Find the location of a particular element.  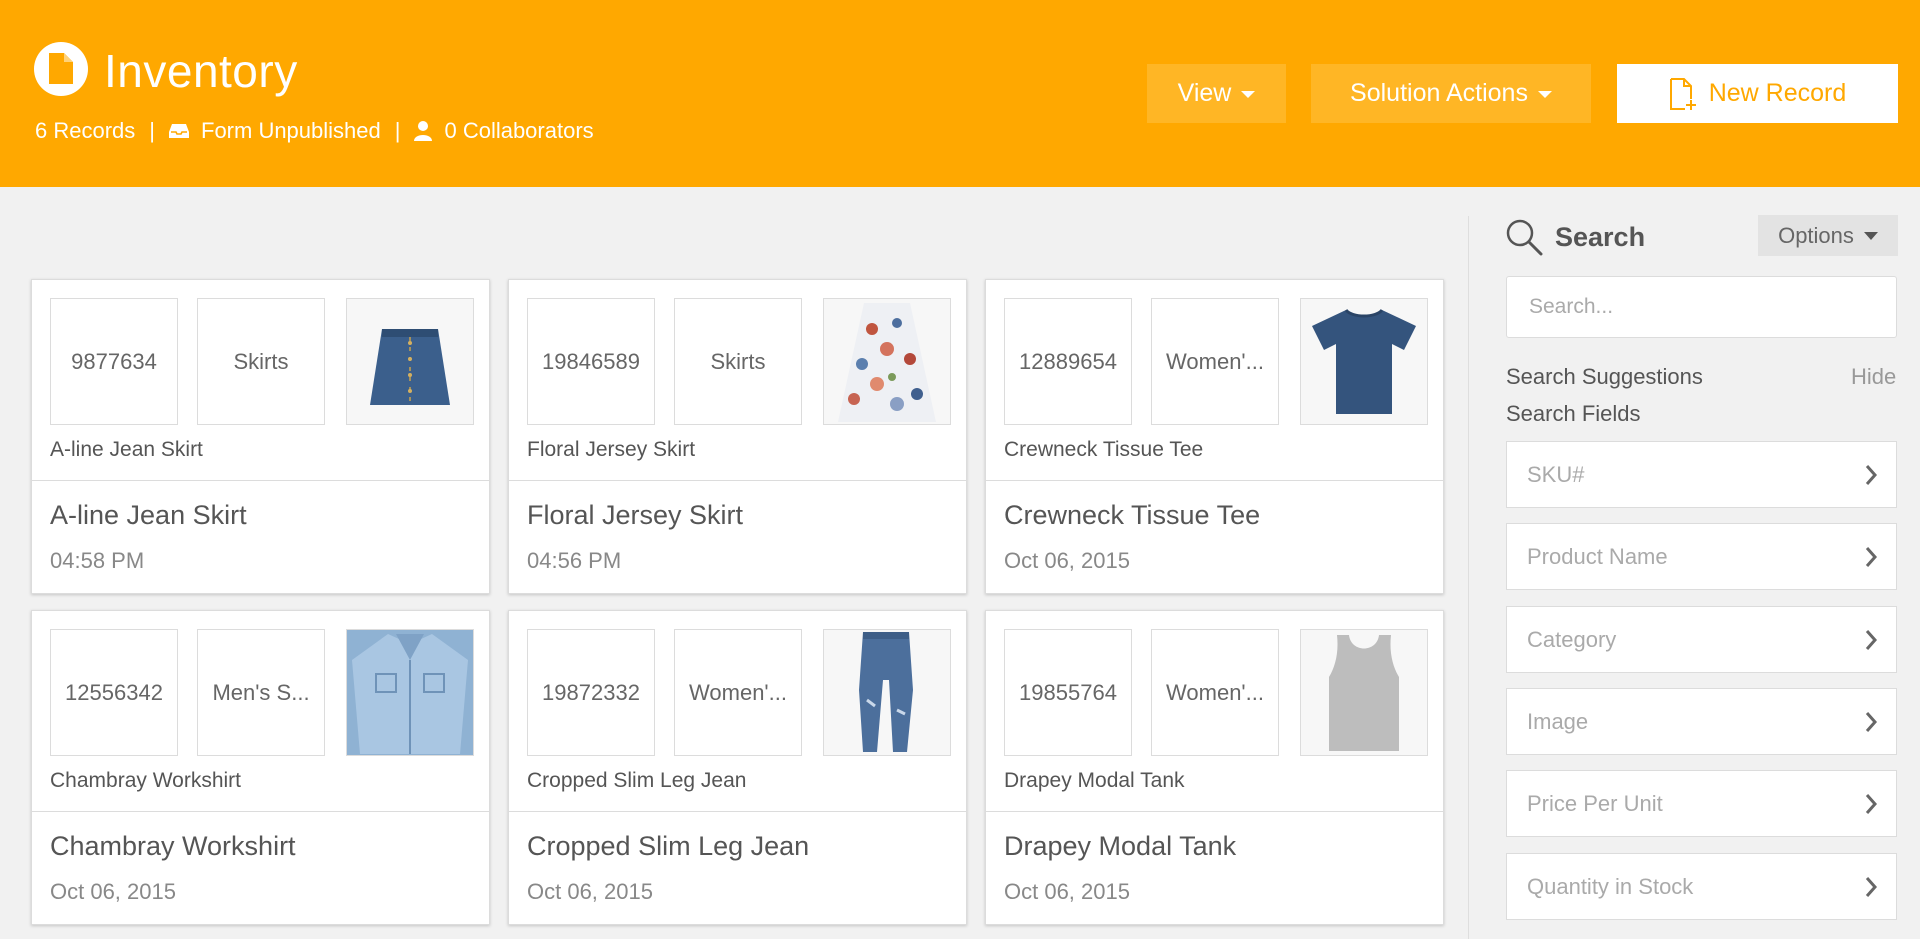

sku-tile: 19855764 is located at coordinates (1068, 692).